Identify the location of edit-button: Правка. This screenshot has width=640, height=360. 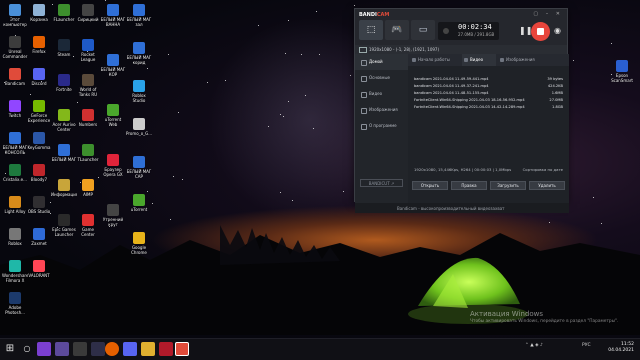
(469, 185).